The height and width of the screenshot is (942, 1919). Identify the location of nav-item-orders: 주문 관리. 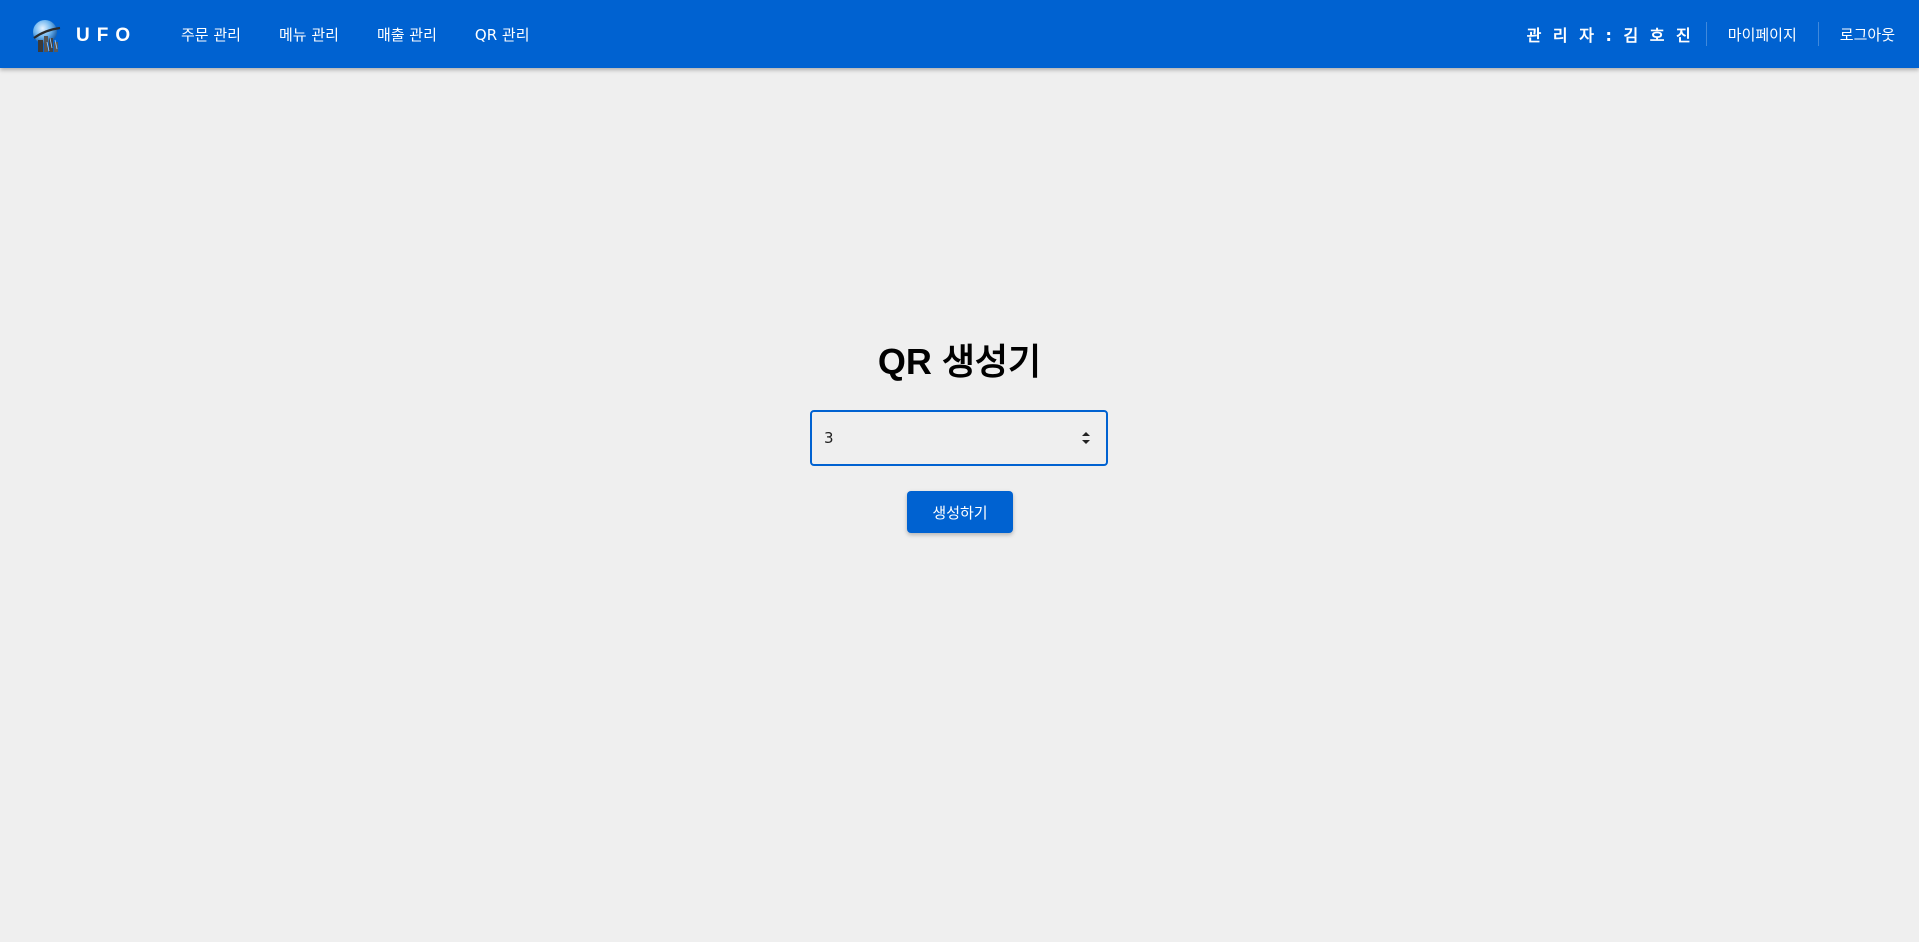
(211, 34).